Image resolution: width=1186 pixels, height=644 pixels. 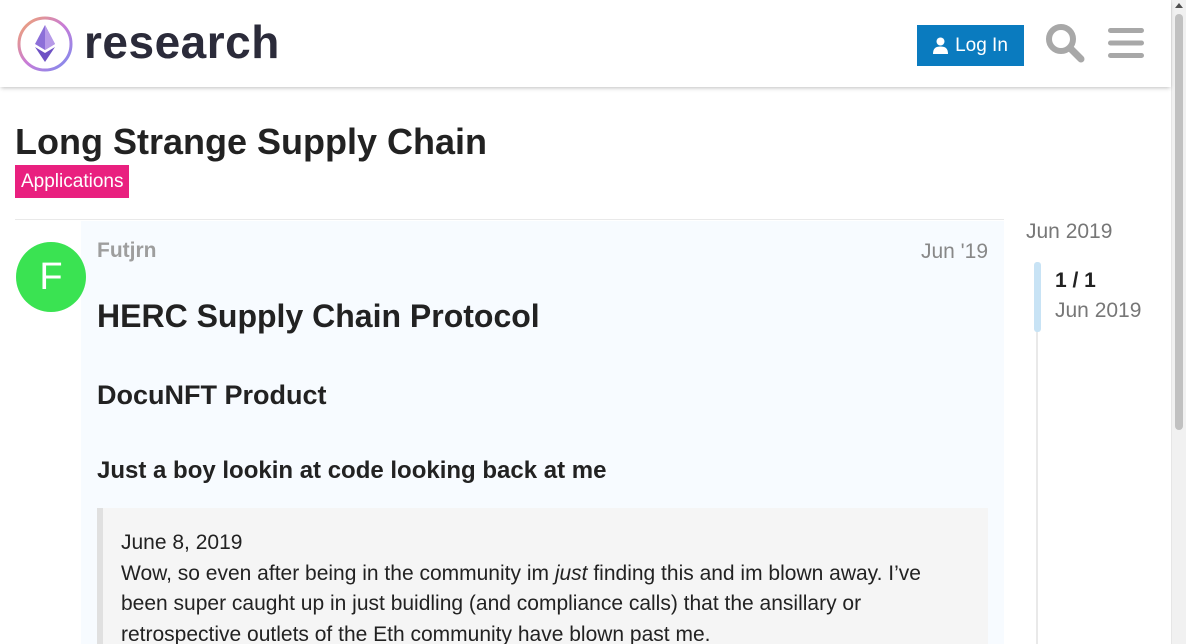 What do you see at coordinates (182, 542) in the screenshot?
I see `quote-date: June 8, 2019` at bounding box center [182, 542].